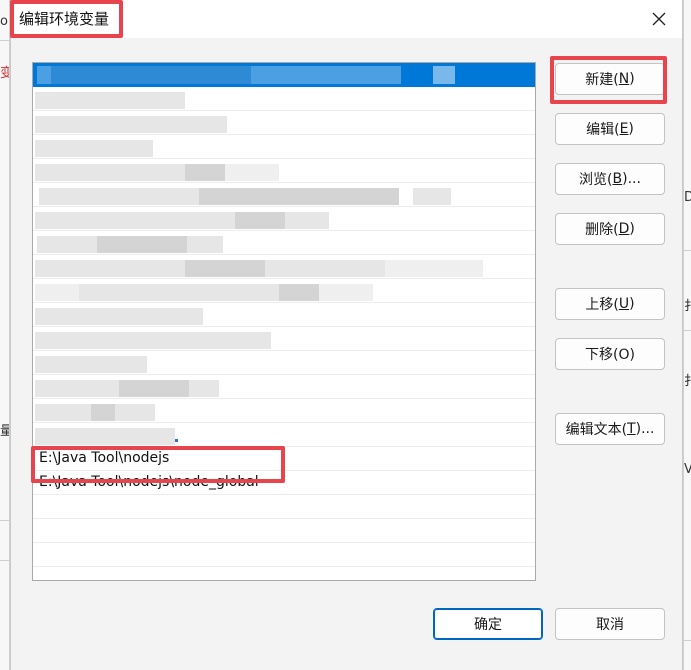 The height and width of the screenshot is (670, 691). I want to click on delete-button: 删除(D), so click(610, 229).